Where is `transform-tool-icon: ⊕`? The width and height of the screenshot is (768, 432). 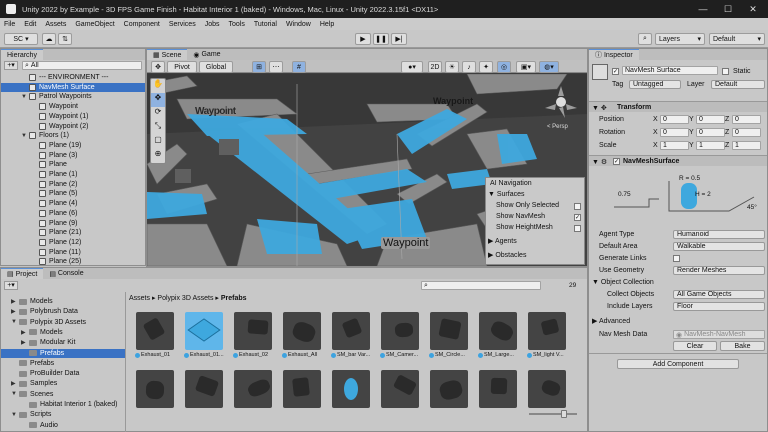
transform-tool-icon: ⊕ is located at coordinates (158, 156).